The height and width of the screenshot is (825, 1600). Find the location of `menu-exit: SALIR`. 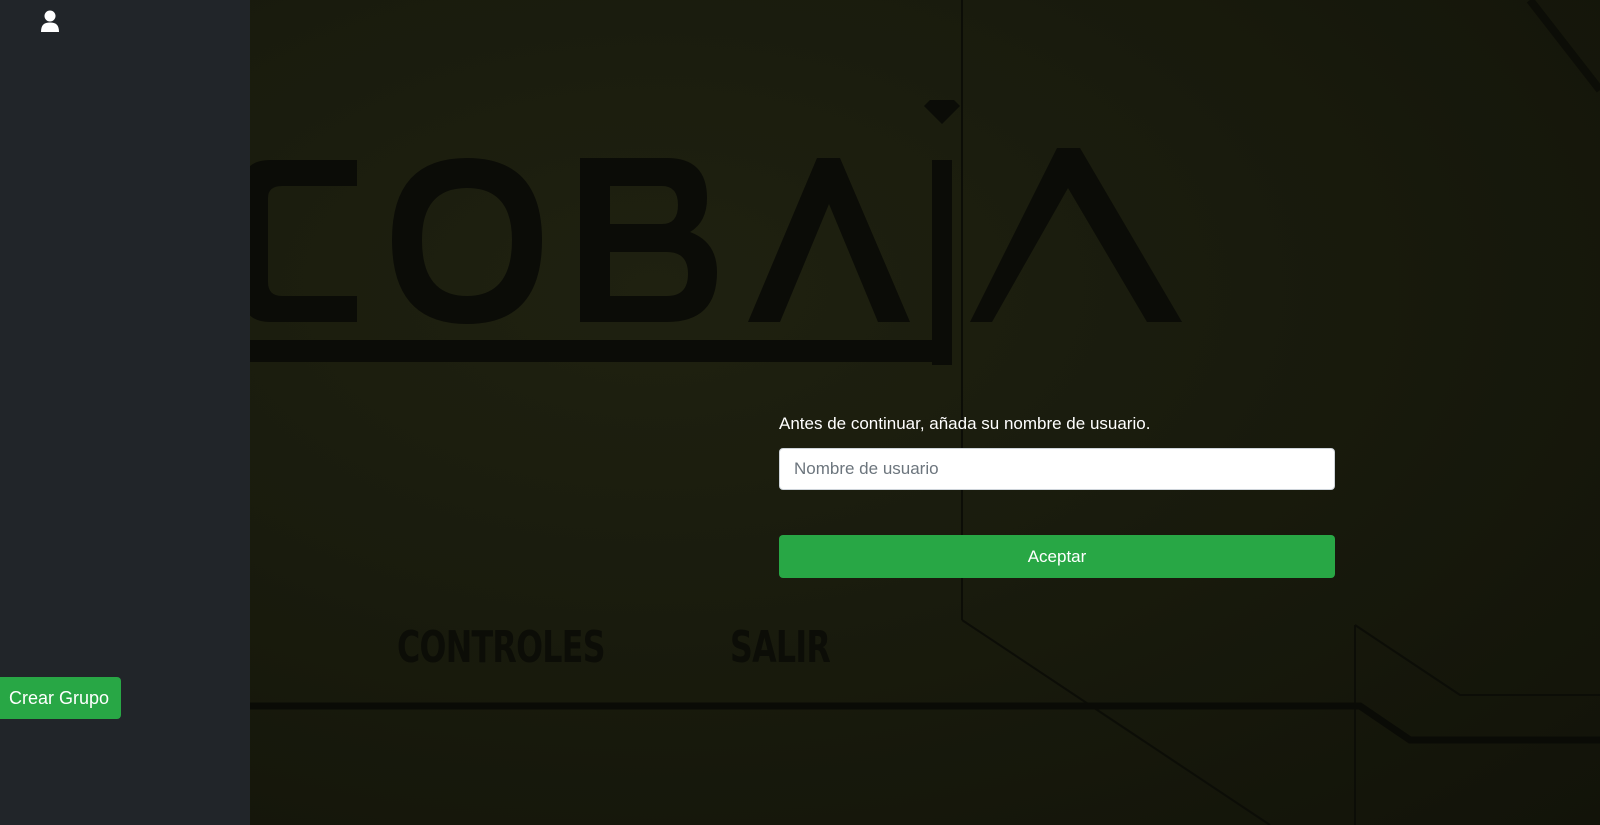

menu-exit: SALIR is located at coordinates (780, 647).